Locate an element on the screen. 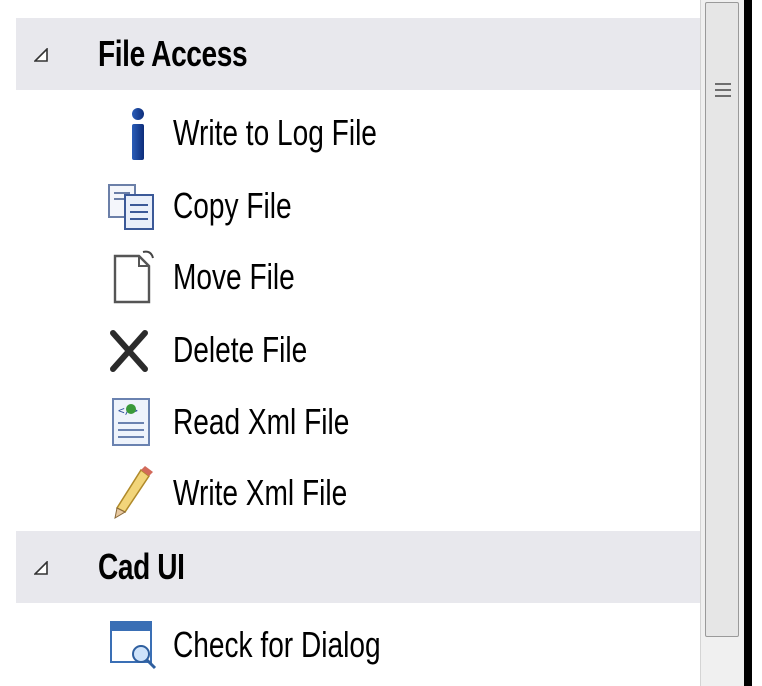 Image resolution: width=762 pixels, height=686 pixels. toolbox-item-write-to-log-file: Write to Log File is located at coordinates (402, 133).